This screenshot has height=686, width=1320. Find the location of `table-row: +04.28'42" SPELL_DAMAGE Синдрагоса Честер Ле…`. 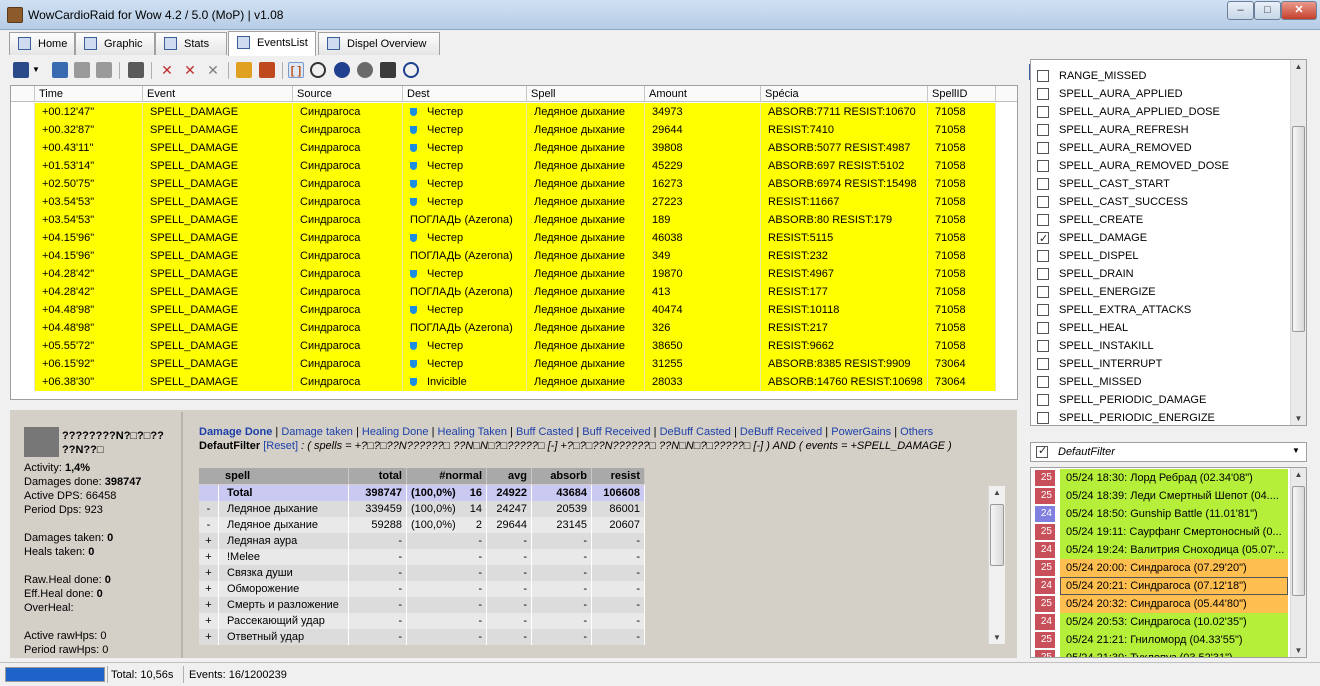

table-row: +04.28'42" SPELL_DAMAGE Синдрагоса Честер Ле… is located at coordinates (504, 274).